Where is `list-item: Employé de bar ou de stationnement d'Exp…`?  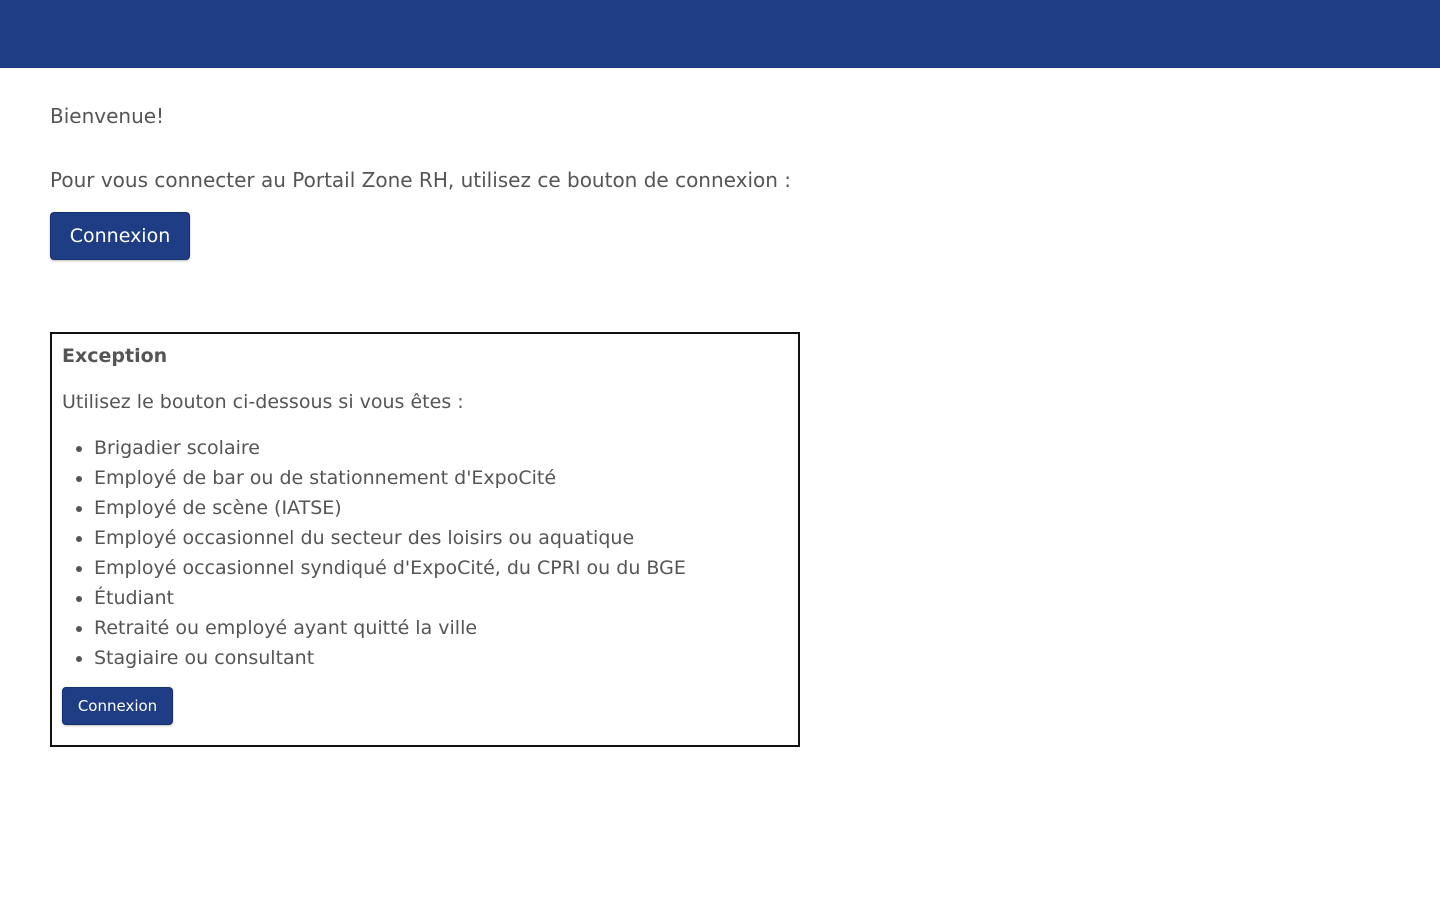 list-item: Employé de bar ou de stationnement d'Exp… is located at coordinates (390, 478).